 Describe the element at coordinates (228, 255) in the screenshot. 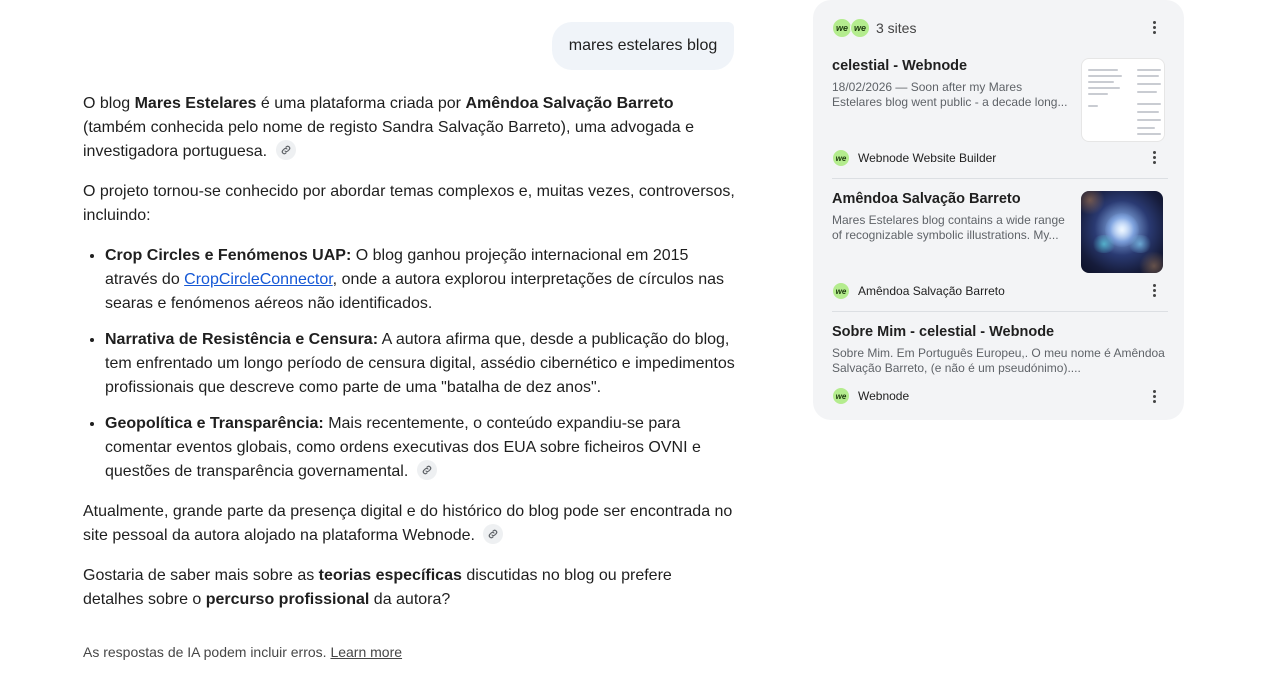

I see `bullet-heading: Crop Circles e Fenómenos UAP:` at that location.